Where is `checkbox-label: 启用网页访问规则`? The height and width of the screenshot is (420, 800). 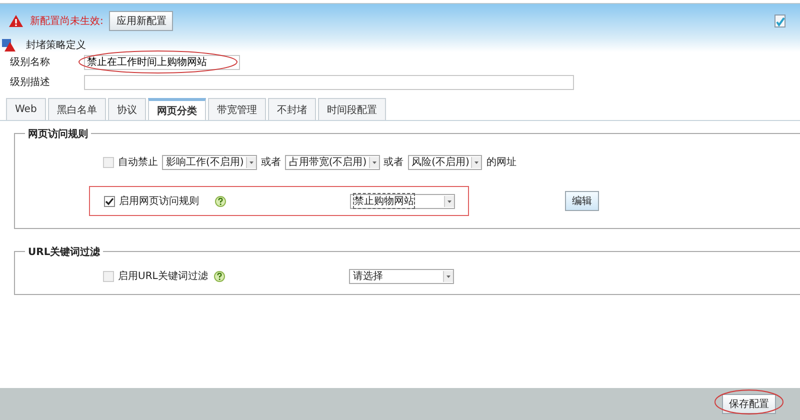
checkbox-label: 启用网页访问规则 is located at coordinates (159, 201).